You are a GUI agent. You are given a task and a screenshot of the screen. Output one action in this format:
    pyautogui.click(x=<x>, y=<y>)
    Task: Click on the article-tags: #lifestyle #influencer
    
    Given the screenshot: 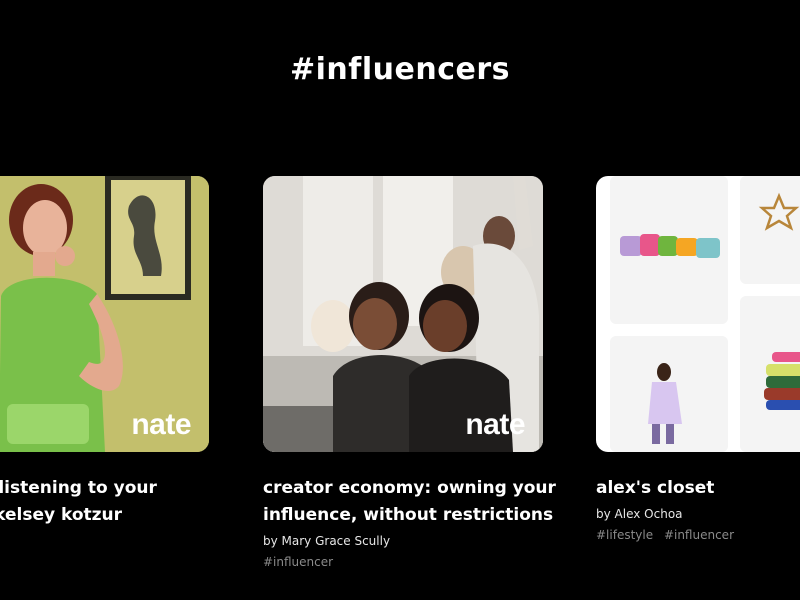 What is the action you would take?
    pyautogui.click(x=698, y=535)
    